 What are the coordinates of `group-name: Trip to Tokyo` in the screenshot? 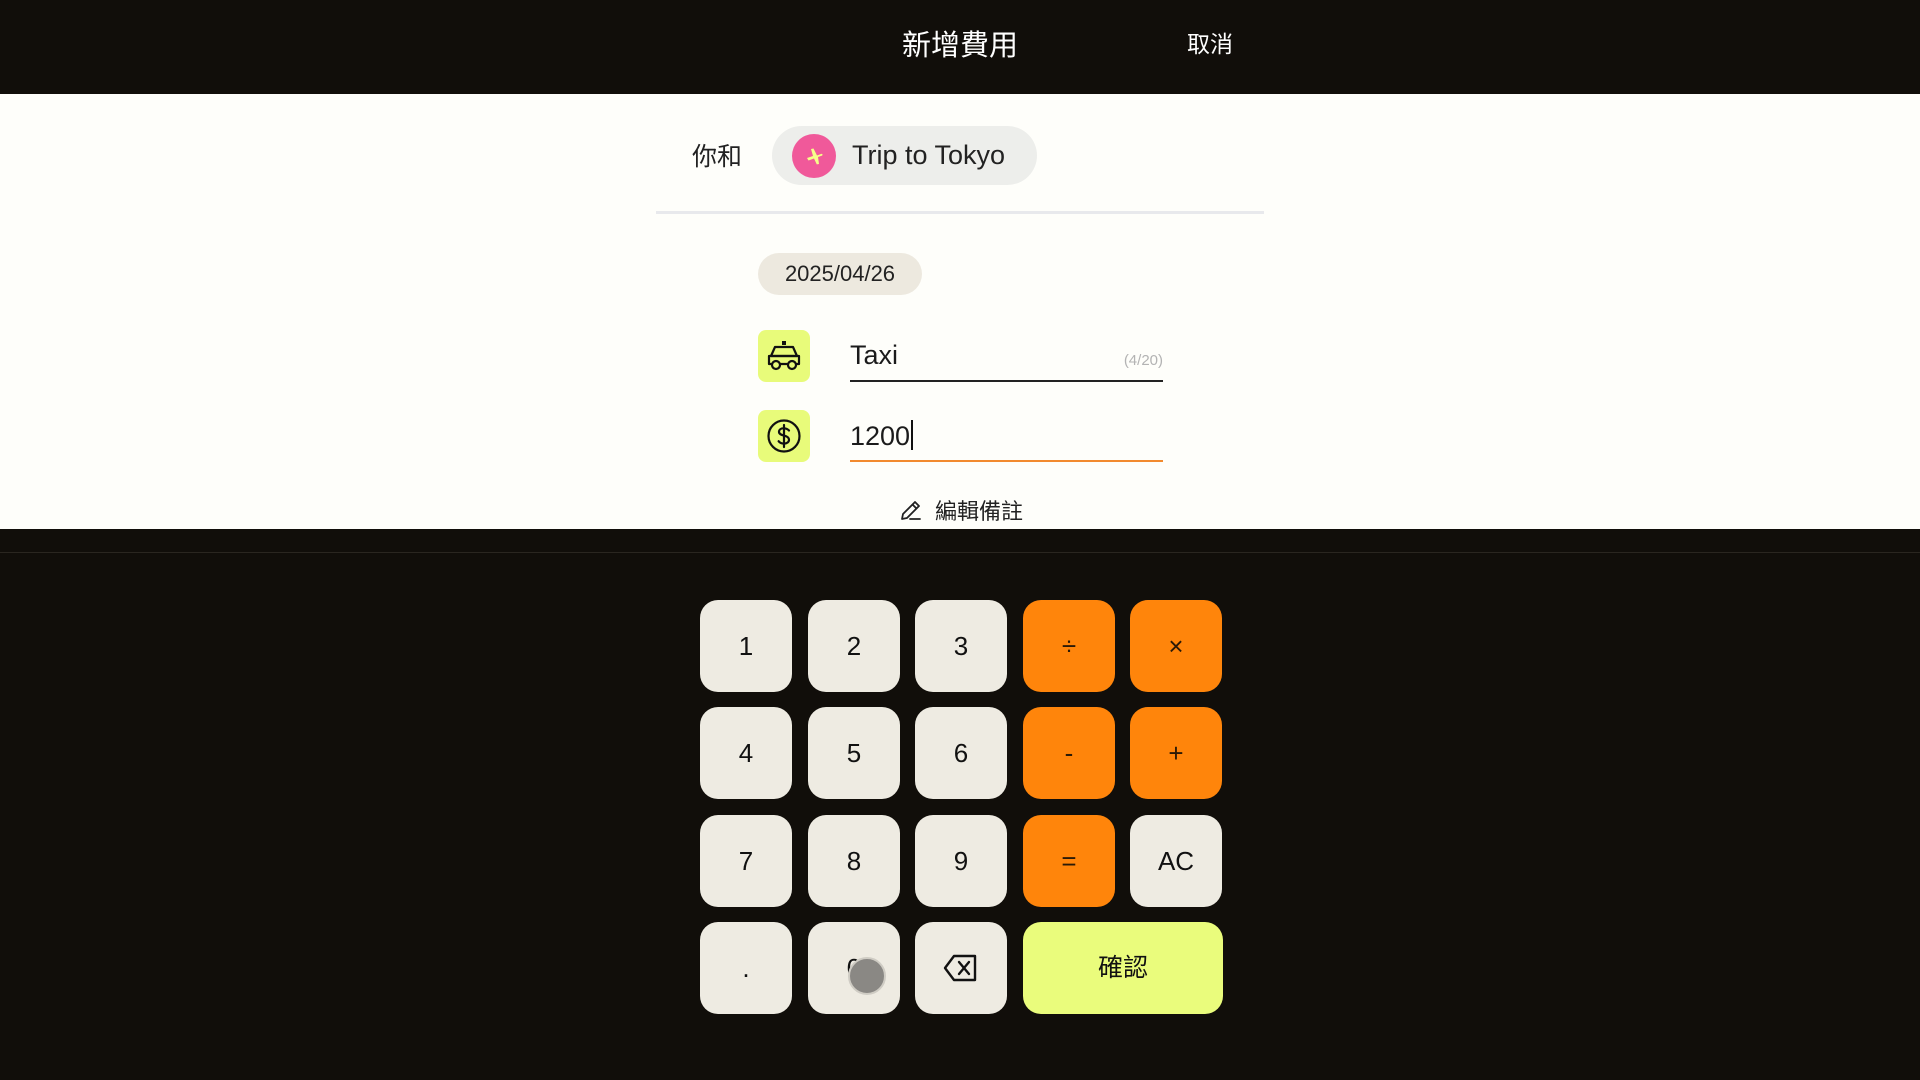 It's located at (929, 155).